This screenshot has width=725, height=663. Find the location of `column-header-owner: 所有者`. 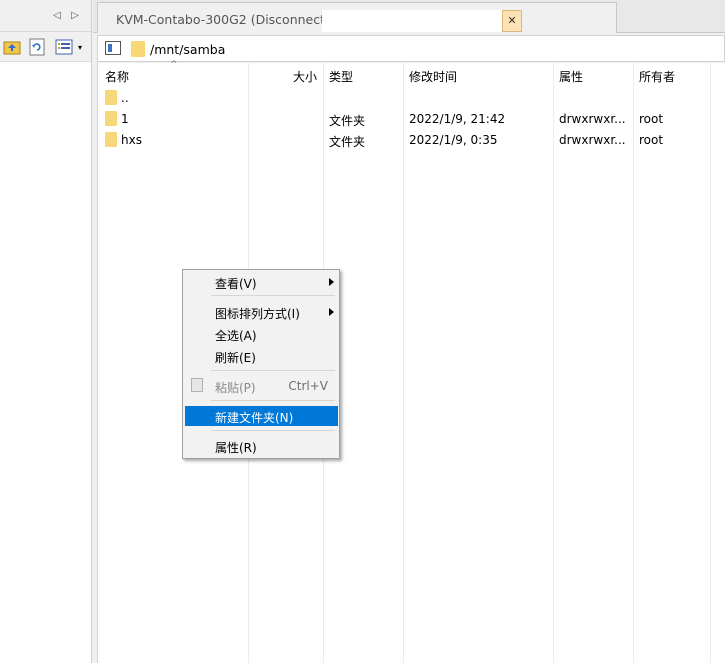

column-header-owner: 所有者 is located at coordinates (657, 76).